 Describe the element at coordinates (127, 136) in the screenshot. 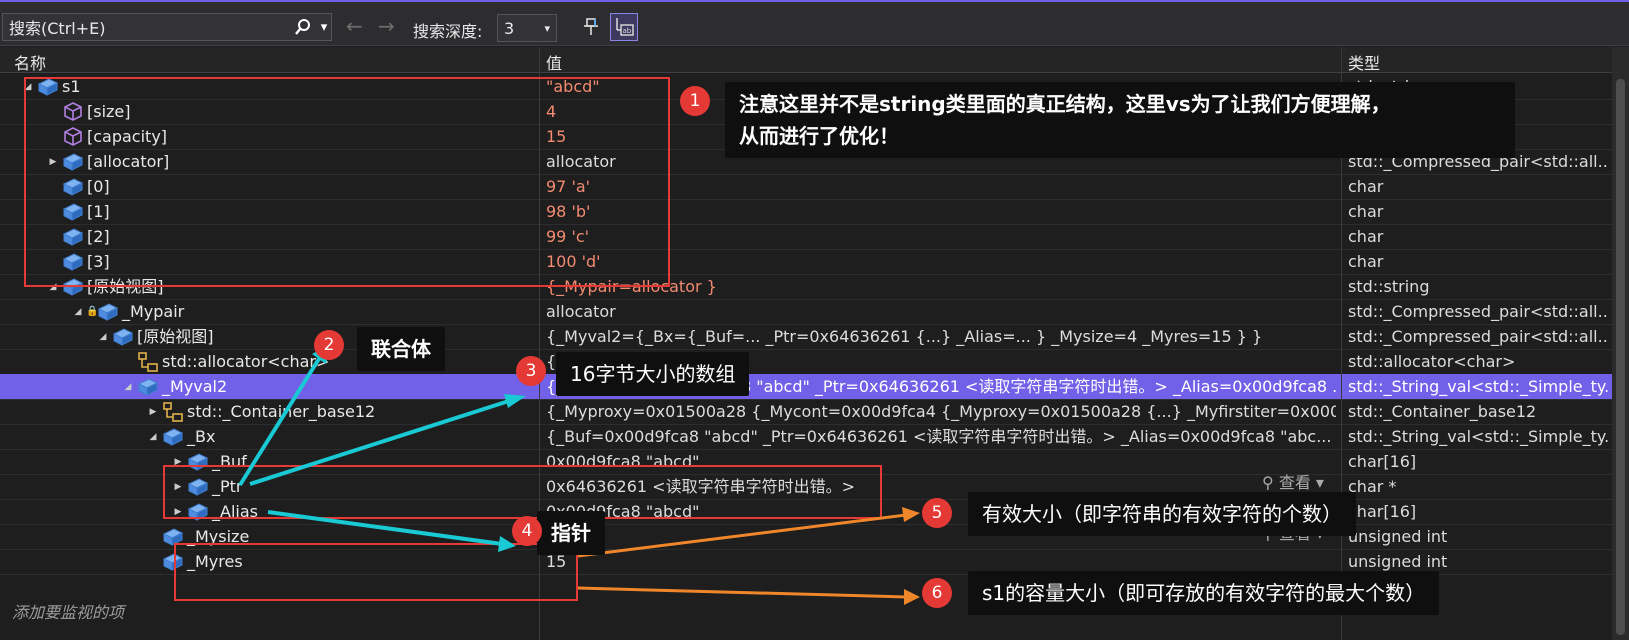

I see `row-name: [capacity]` at that location.